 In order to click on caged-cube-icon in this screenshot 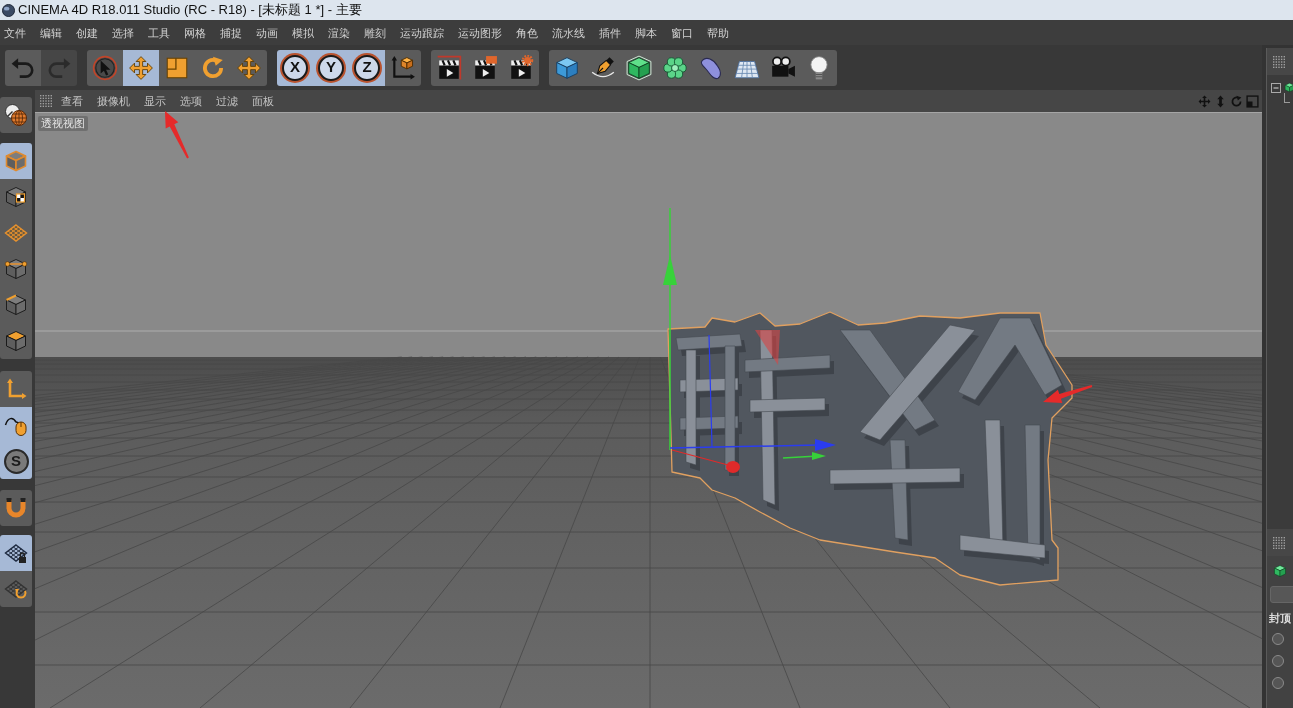, I will do `click(639, 67)`.